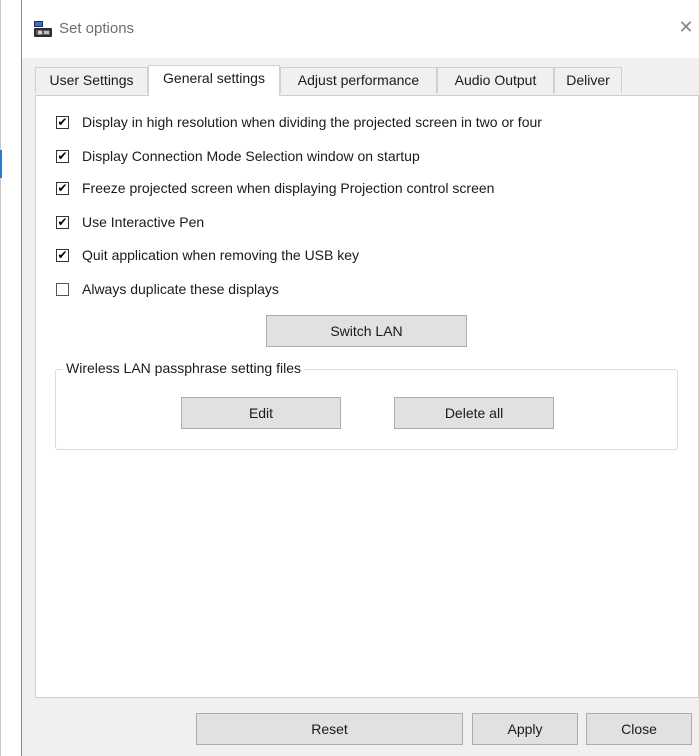 The width and height of the screenshot is (699, 756). What do you see at coordinates (143, 222) in the screenshot?
I see `option-label: Use Interactive Pen` at bounding box center [143, 222].